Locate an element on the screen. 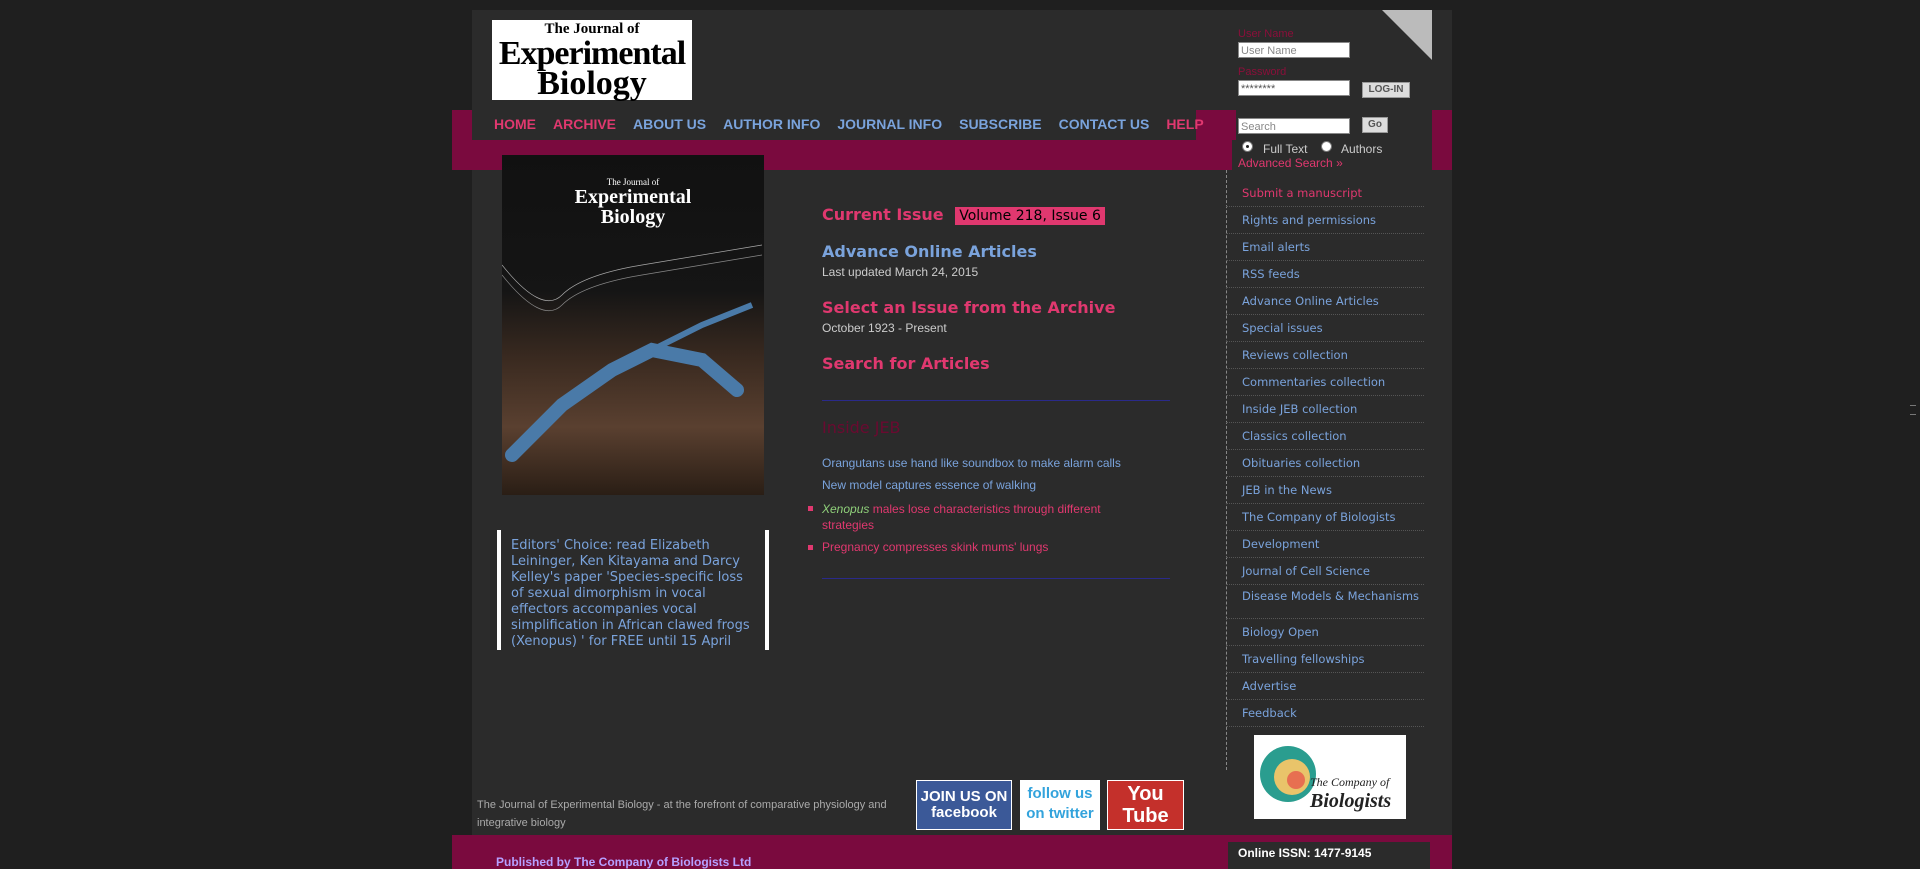  nav-author-info: AUTHOR INFO is located at coordinates (771, 124).